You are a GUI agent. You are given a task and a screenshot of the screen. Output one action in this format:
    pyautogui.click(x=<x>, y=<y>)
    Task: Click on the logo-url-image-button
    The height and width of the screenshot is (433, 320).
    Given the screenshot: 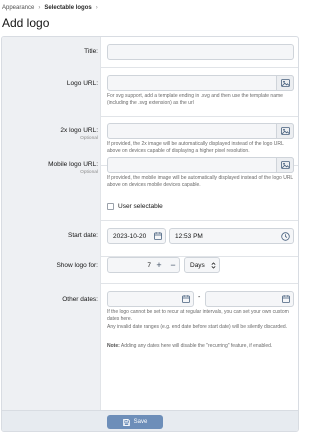 What is the action you would take?
    pyautogui.click(x=285, y=83)
    